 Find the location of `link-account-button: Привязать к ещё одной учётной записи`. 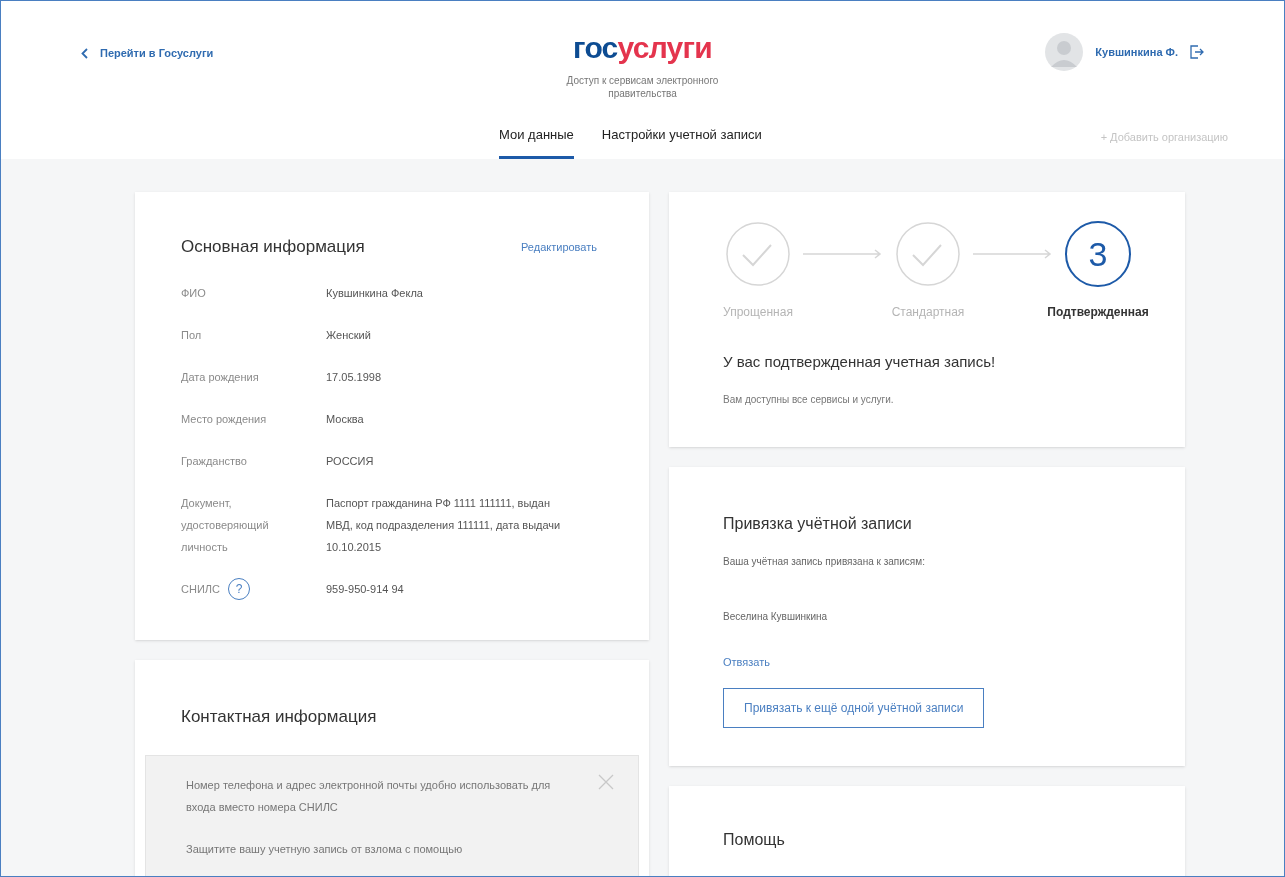

link-account-button: Привязать к ещё одной учётной записи is located at coordinates (854, 708).